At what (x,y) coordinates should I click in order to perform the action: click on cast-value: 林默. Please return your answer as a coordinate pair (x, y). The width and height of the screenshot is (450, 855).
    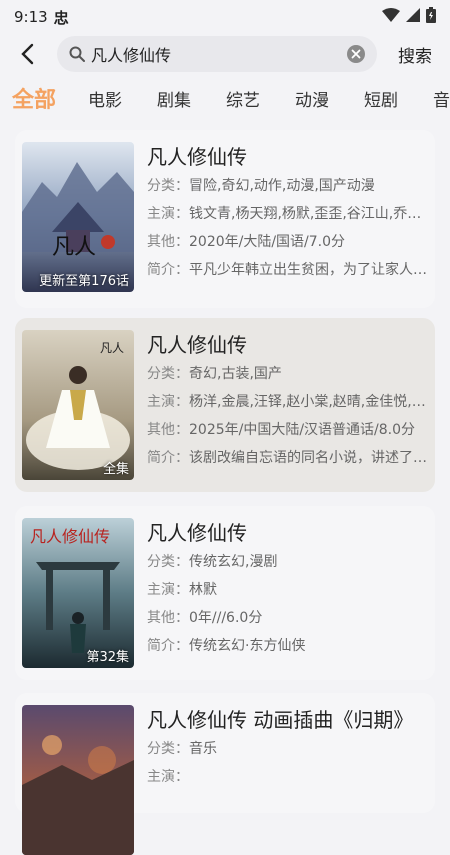
    Looking at the image, I should click on (203, 590).